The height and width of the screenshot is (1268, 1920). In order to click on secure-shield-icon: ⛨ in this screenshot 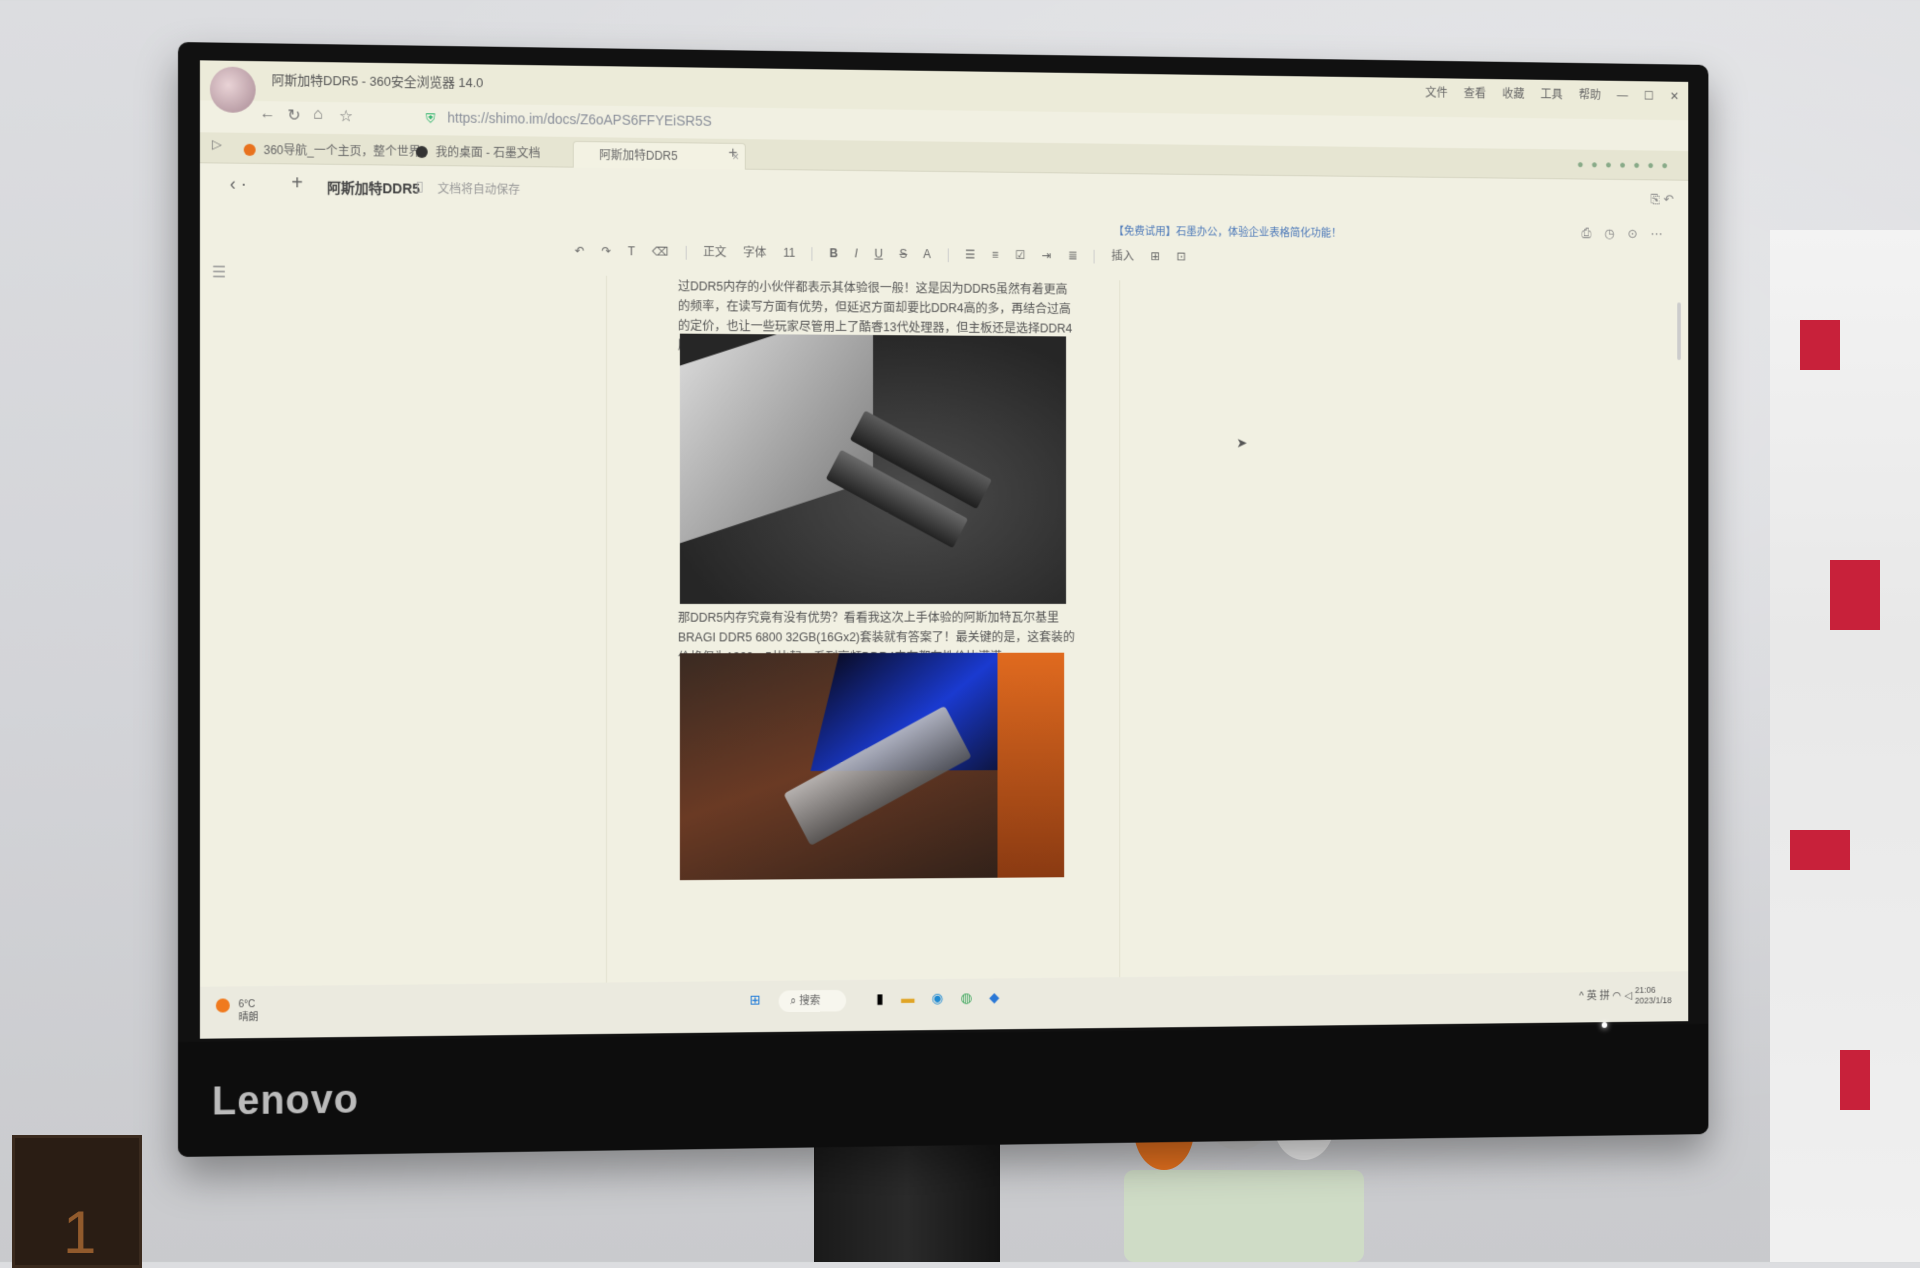, I will do `click(430, 118)`.